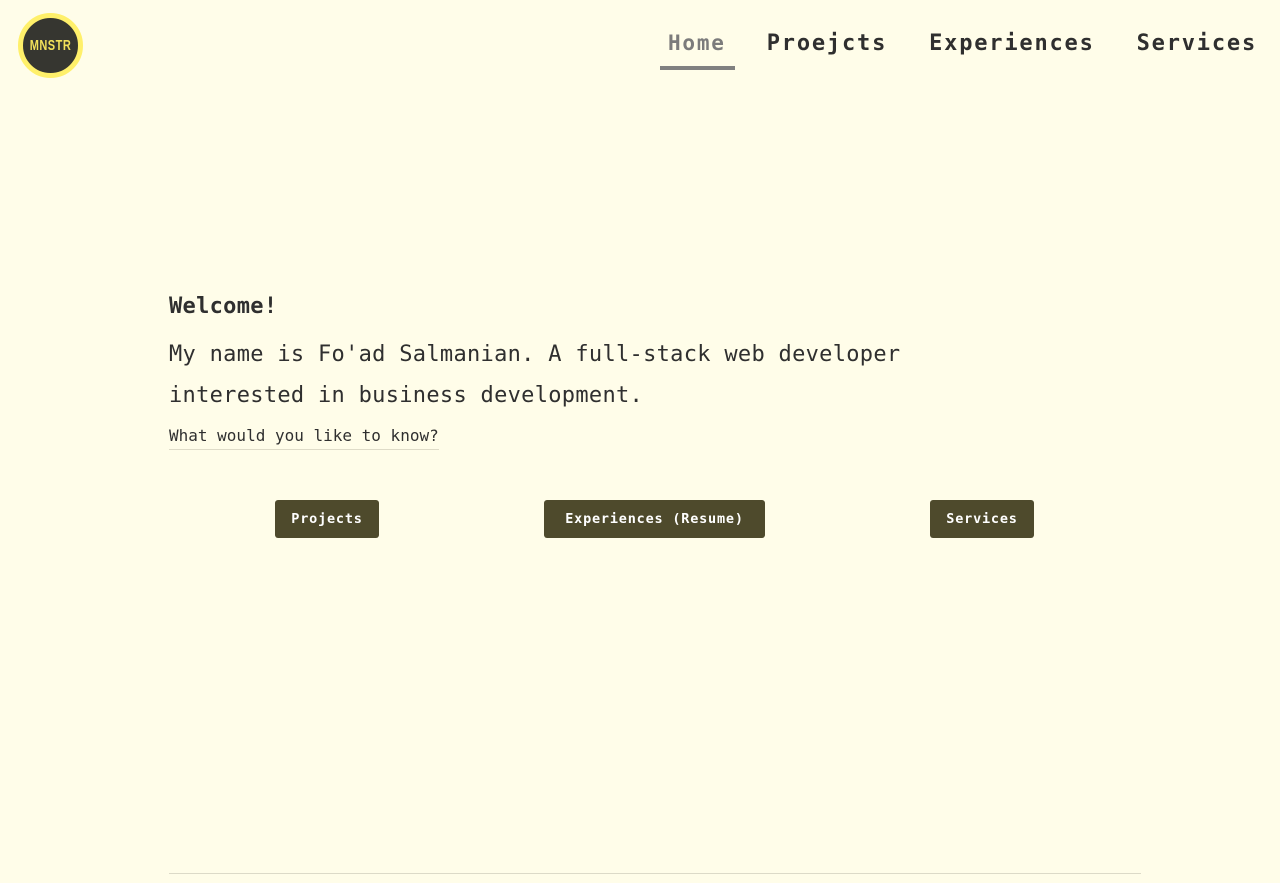 Image resolution: width=1280 pixels, height=883 pixels. What do you see at coordinates (1012, 44) in the screenshot?
I see `nav-item-experiences: Experiences` at bounding box center [1012, 44].